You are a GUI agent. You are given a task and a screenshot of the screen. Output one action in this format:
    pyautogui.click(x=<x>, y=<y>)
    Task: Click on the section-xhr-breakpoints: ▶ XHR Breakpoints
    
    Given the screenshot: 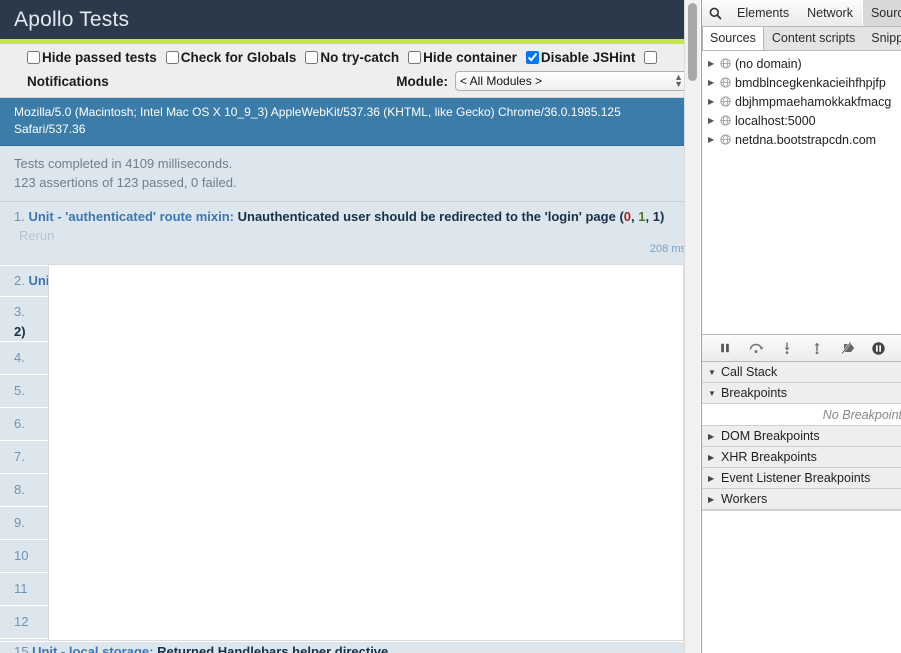 What is the action you would take?
    pyautogui.click(x=801, y=457)
    